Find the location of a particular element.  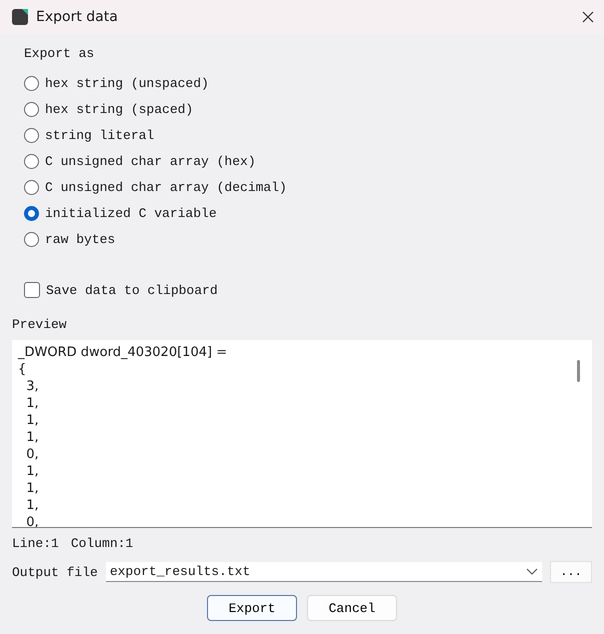

option-label: raw bytes is located at coordinates (80, 239).